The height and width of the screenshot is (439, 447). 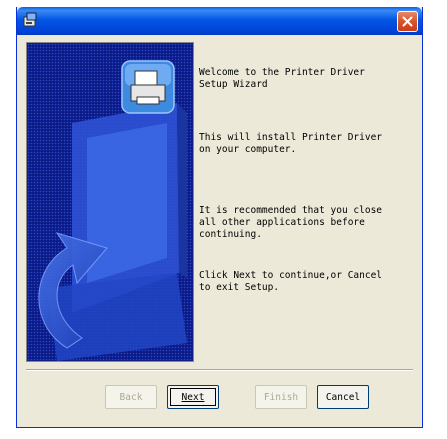 What do you see at coordinates (219, 370) in the screenshot?
I see `button-separator` at bounding box center [219, 370].